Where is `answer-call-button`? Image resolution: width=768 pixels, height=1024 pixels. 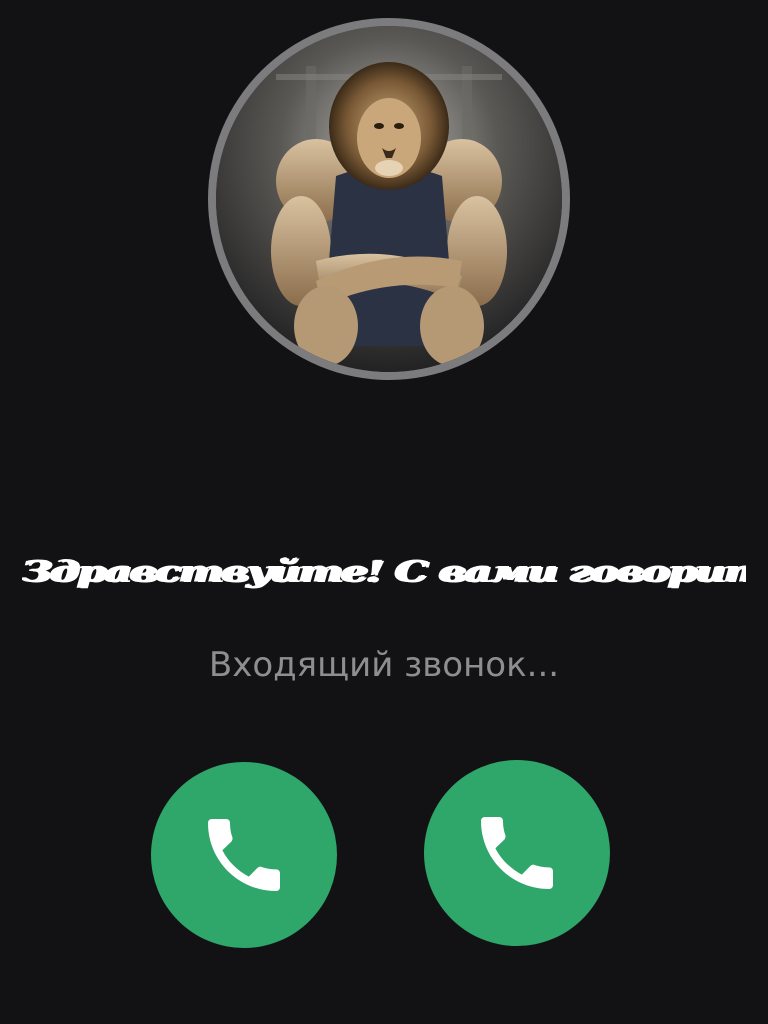 answer-call-button is located at coordinates (517, 853).